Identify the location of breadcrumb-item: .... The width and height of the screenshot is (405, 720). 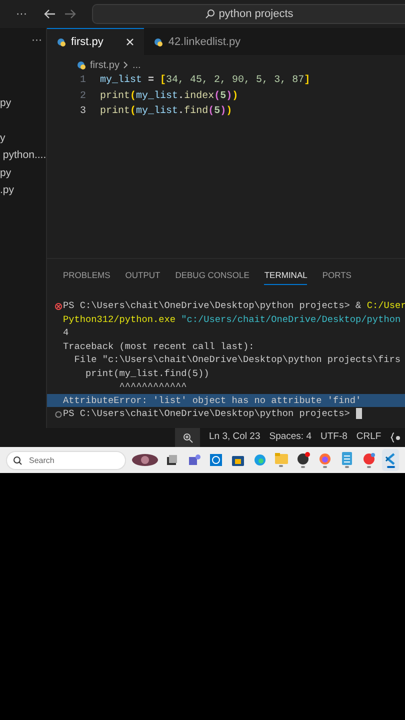
(136, 65).